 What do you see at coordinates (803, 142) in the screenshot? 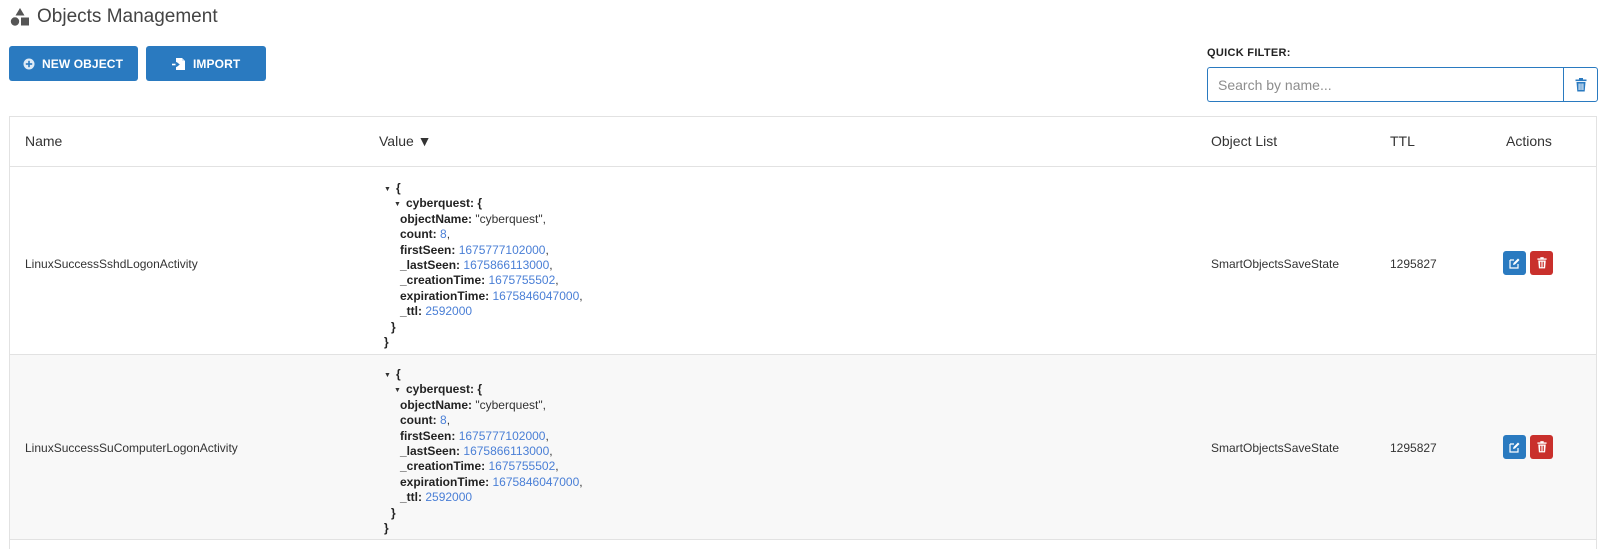
I see `table-header: Name Value ▼ Object List TTL Actions` at bounding box center [803, 142].